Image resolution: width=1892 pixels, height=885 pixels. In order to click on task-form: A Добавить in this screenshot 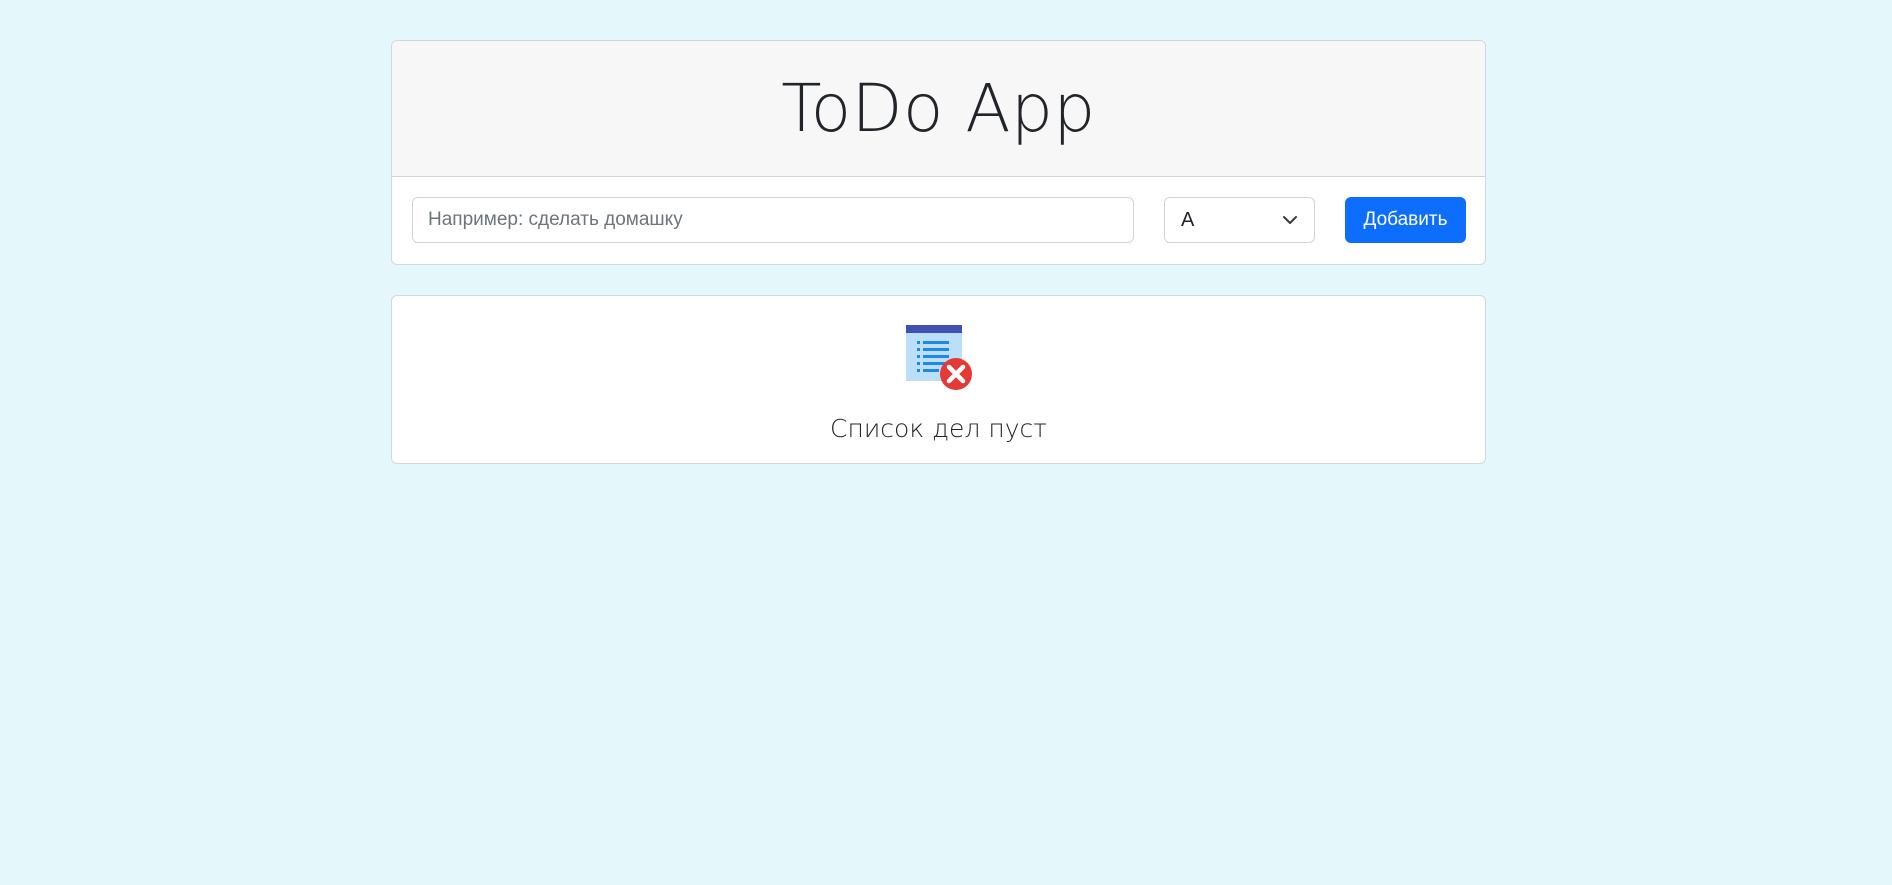, I will do `click(938, 220)`.